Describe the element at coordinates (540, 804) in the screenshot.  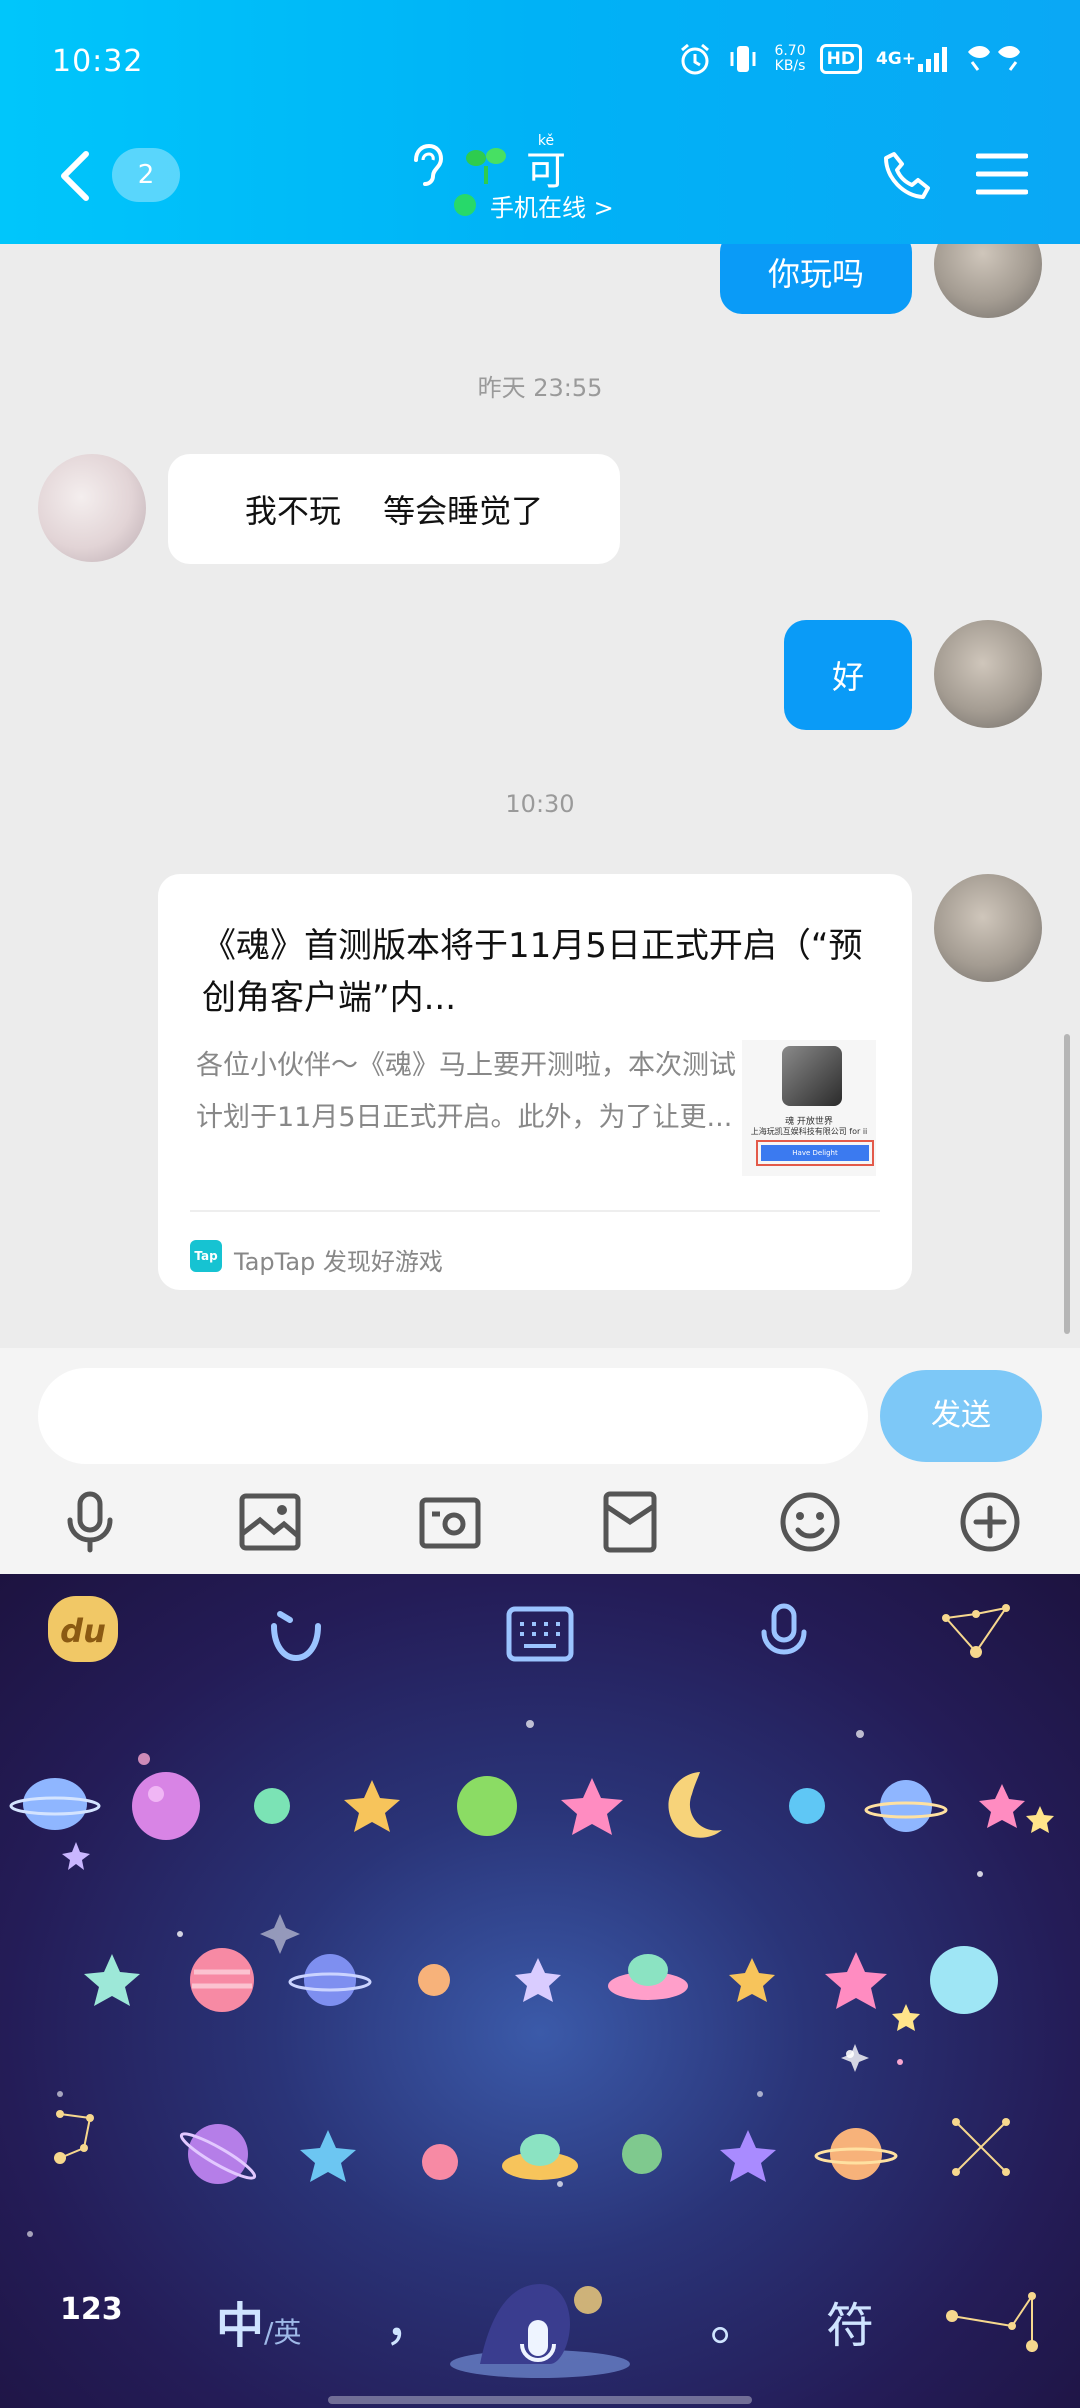
I see `timestamp: 10:30` at that location.